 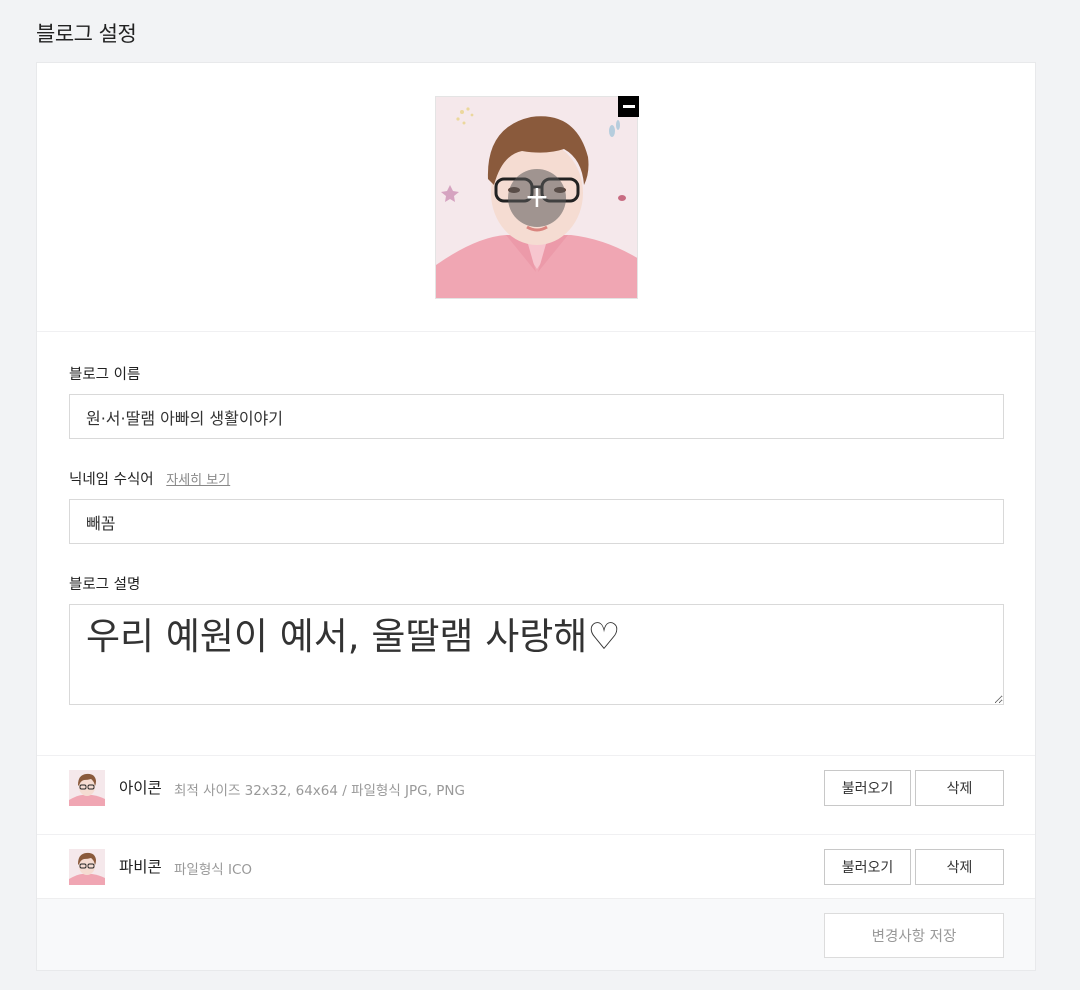 I want to click on plus-icon: +, so click(x=537, y=197).